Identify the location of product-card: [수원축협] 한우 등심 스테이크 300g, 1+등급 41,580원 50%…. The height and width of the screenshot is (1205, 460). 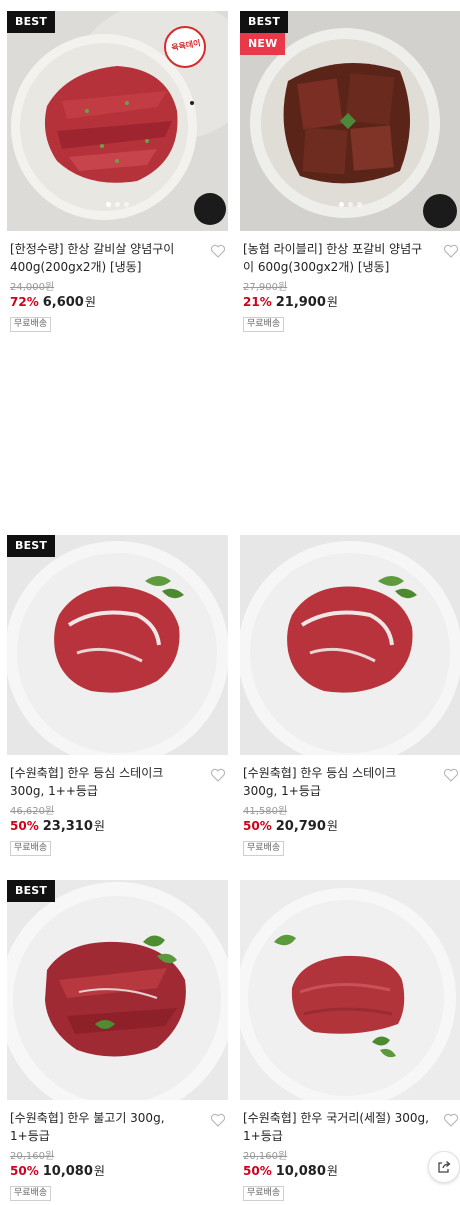
(350, 697).